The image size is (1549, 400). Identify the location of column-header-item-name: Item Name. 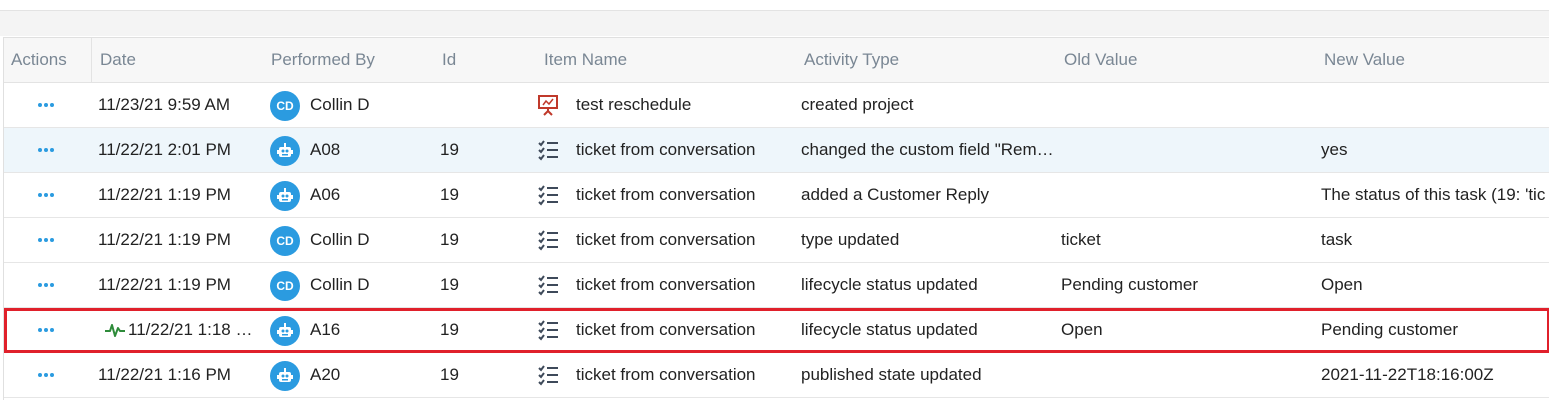
(585, 60).